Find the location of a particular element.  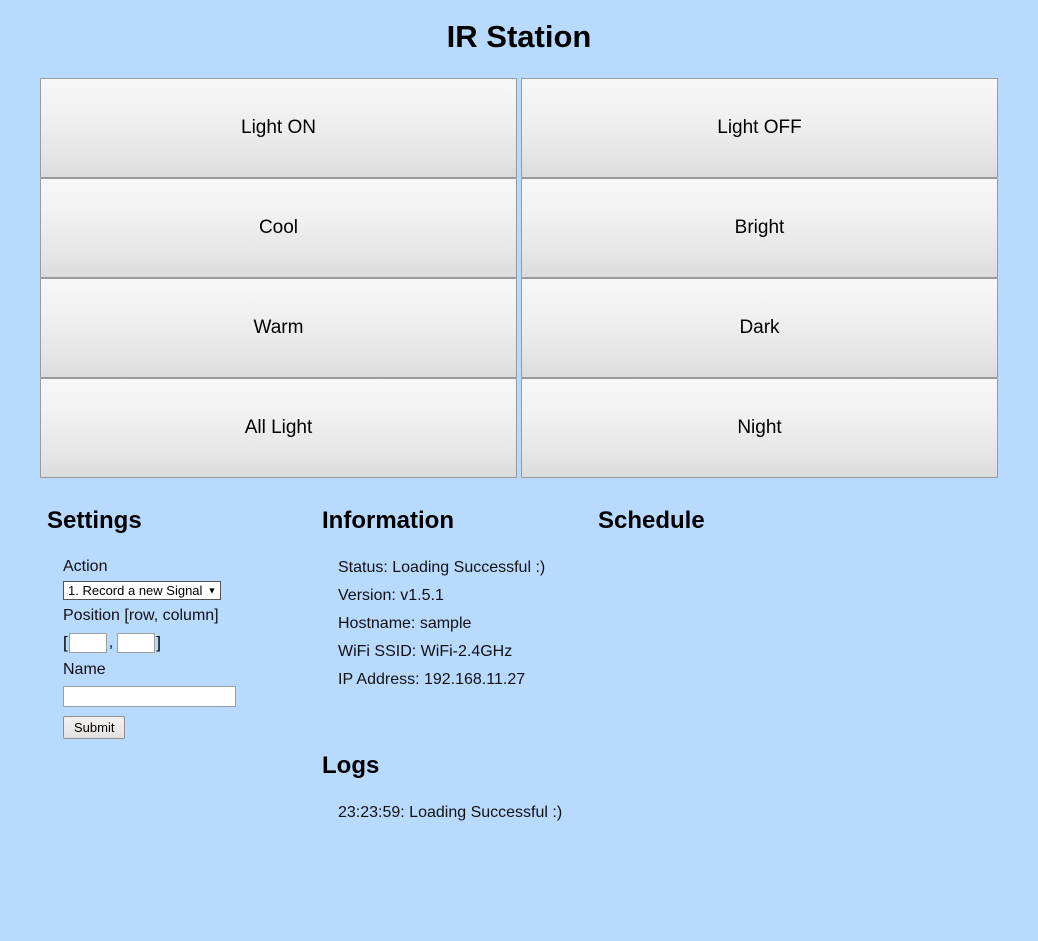

logs-section: Logs 23:23:59: Loading Successful :) is located at coordinates (460, 789).